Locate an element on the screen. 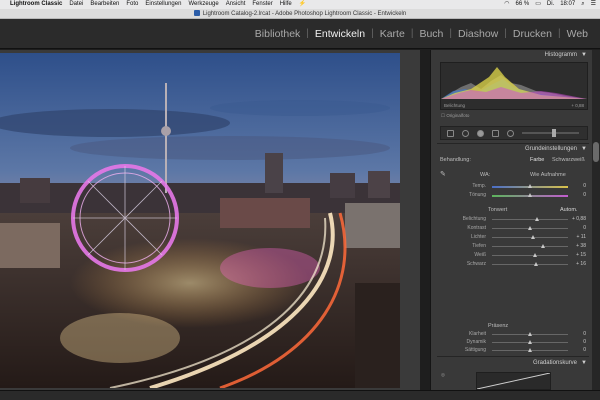 This screenshot has height=400, width=600. original-photo-toggle: ☐ Originalfoto is located at coordinates (455, 116).